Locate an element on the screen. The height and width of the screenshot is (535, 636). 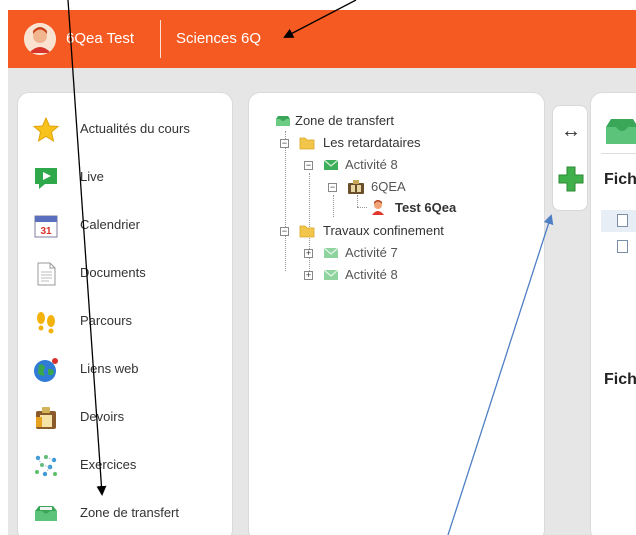
resize-arrows-icon: ↔ is located at coordinates (571, 131).